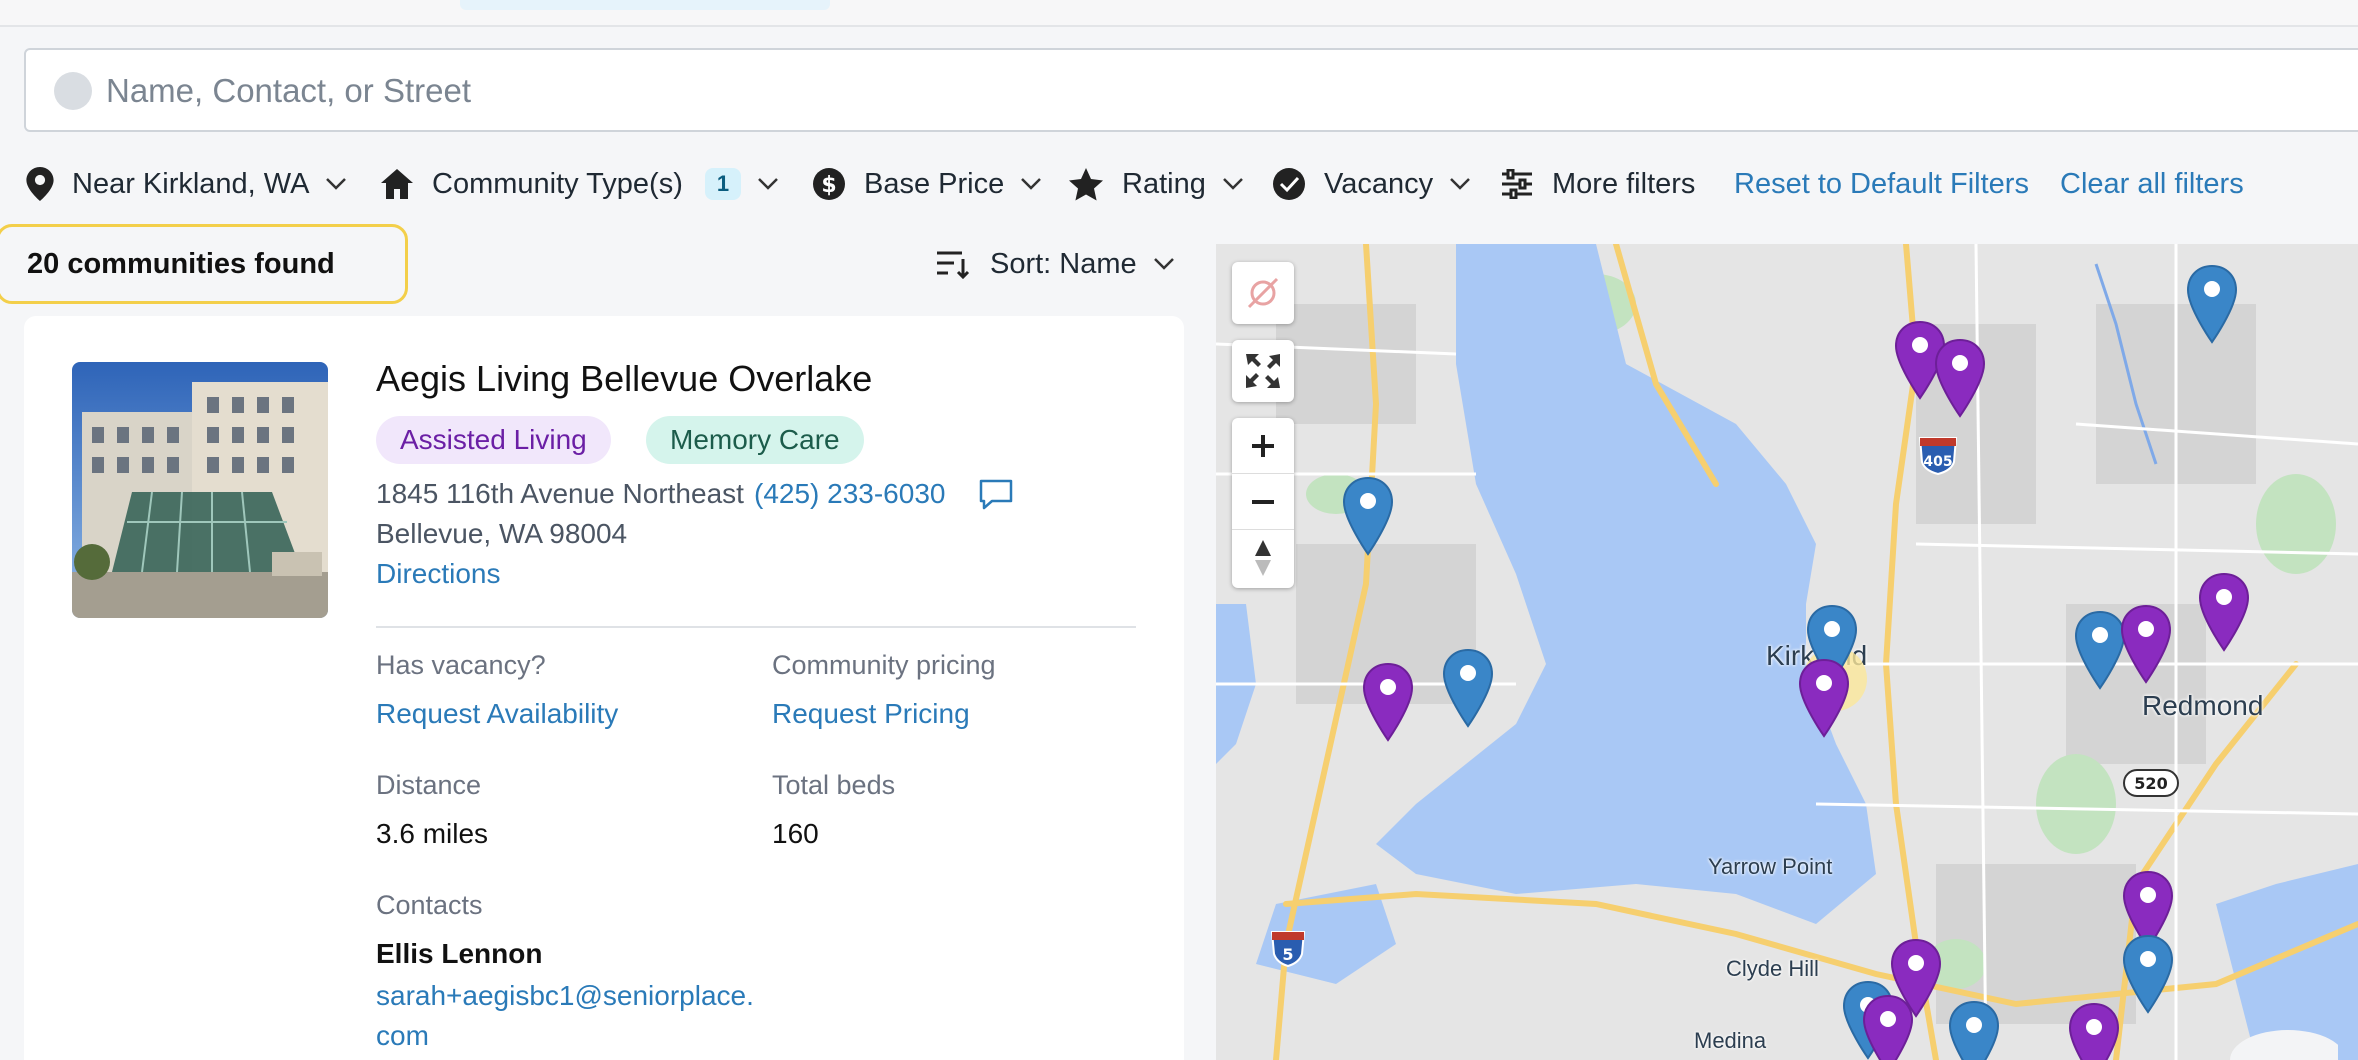 The image size is (2358, 1060). I want to click on sort-icon, so click(953, 265).